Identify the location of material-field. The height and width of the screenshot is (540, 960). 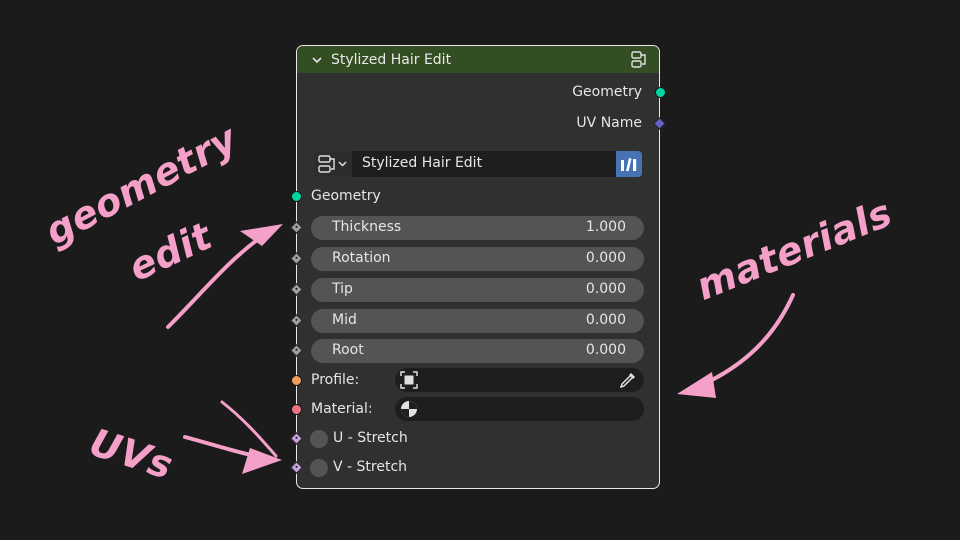
(519, 409).